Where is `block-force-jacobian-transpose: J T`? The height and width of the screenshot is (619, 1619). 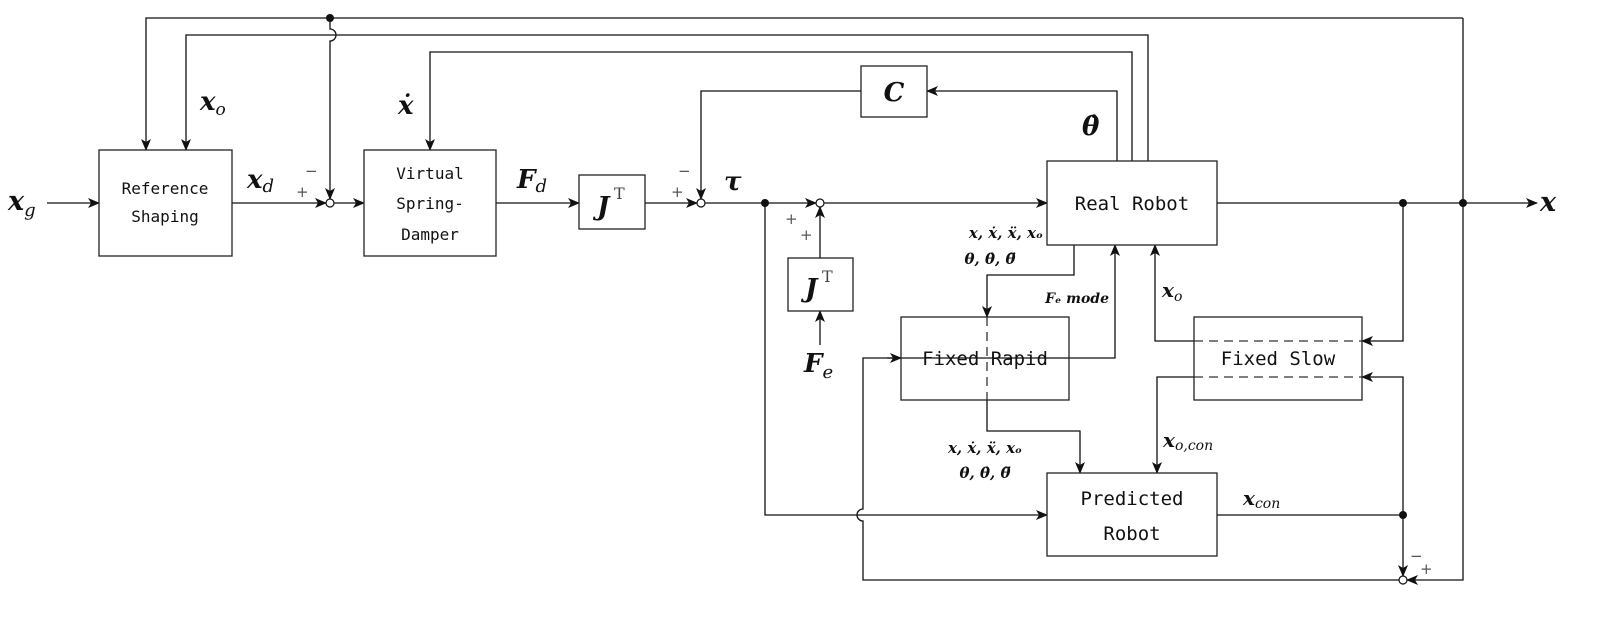
block-force-jacobian-transpose: J T is located at coordinates (820, 284).